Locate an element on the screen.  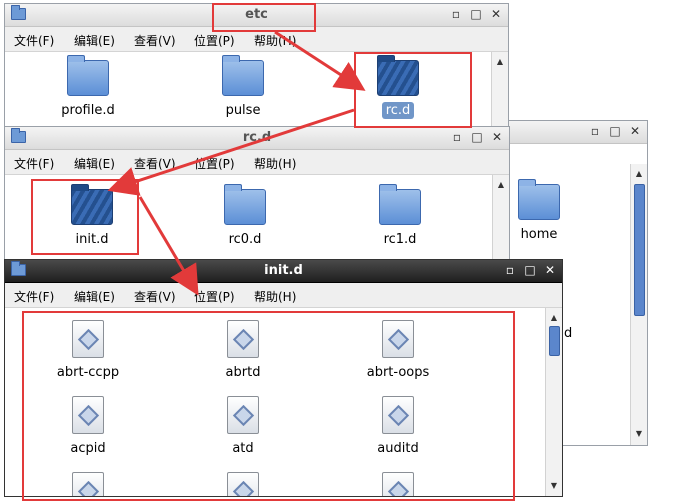
folder-item-init-d: init.d is located at coordinates (92, 216).